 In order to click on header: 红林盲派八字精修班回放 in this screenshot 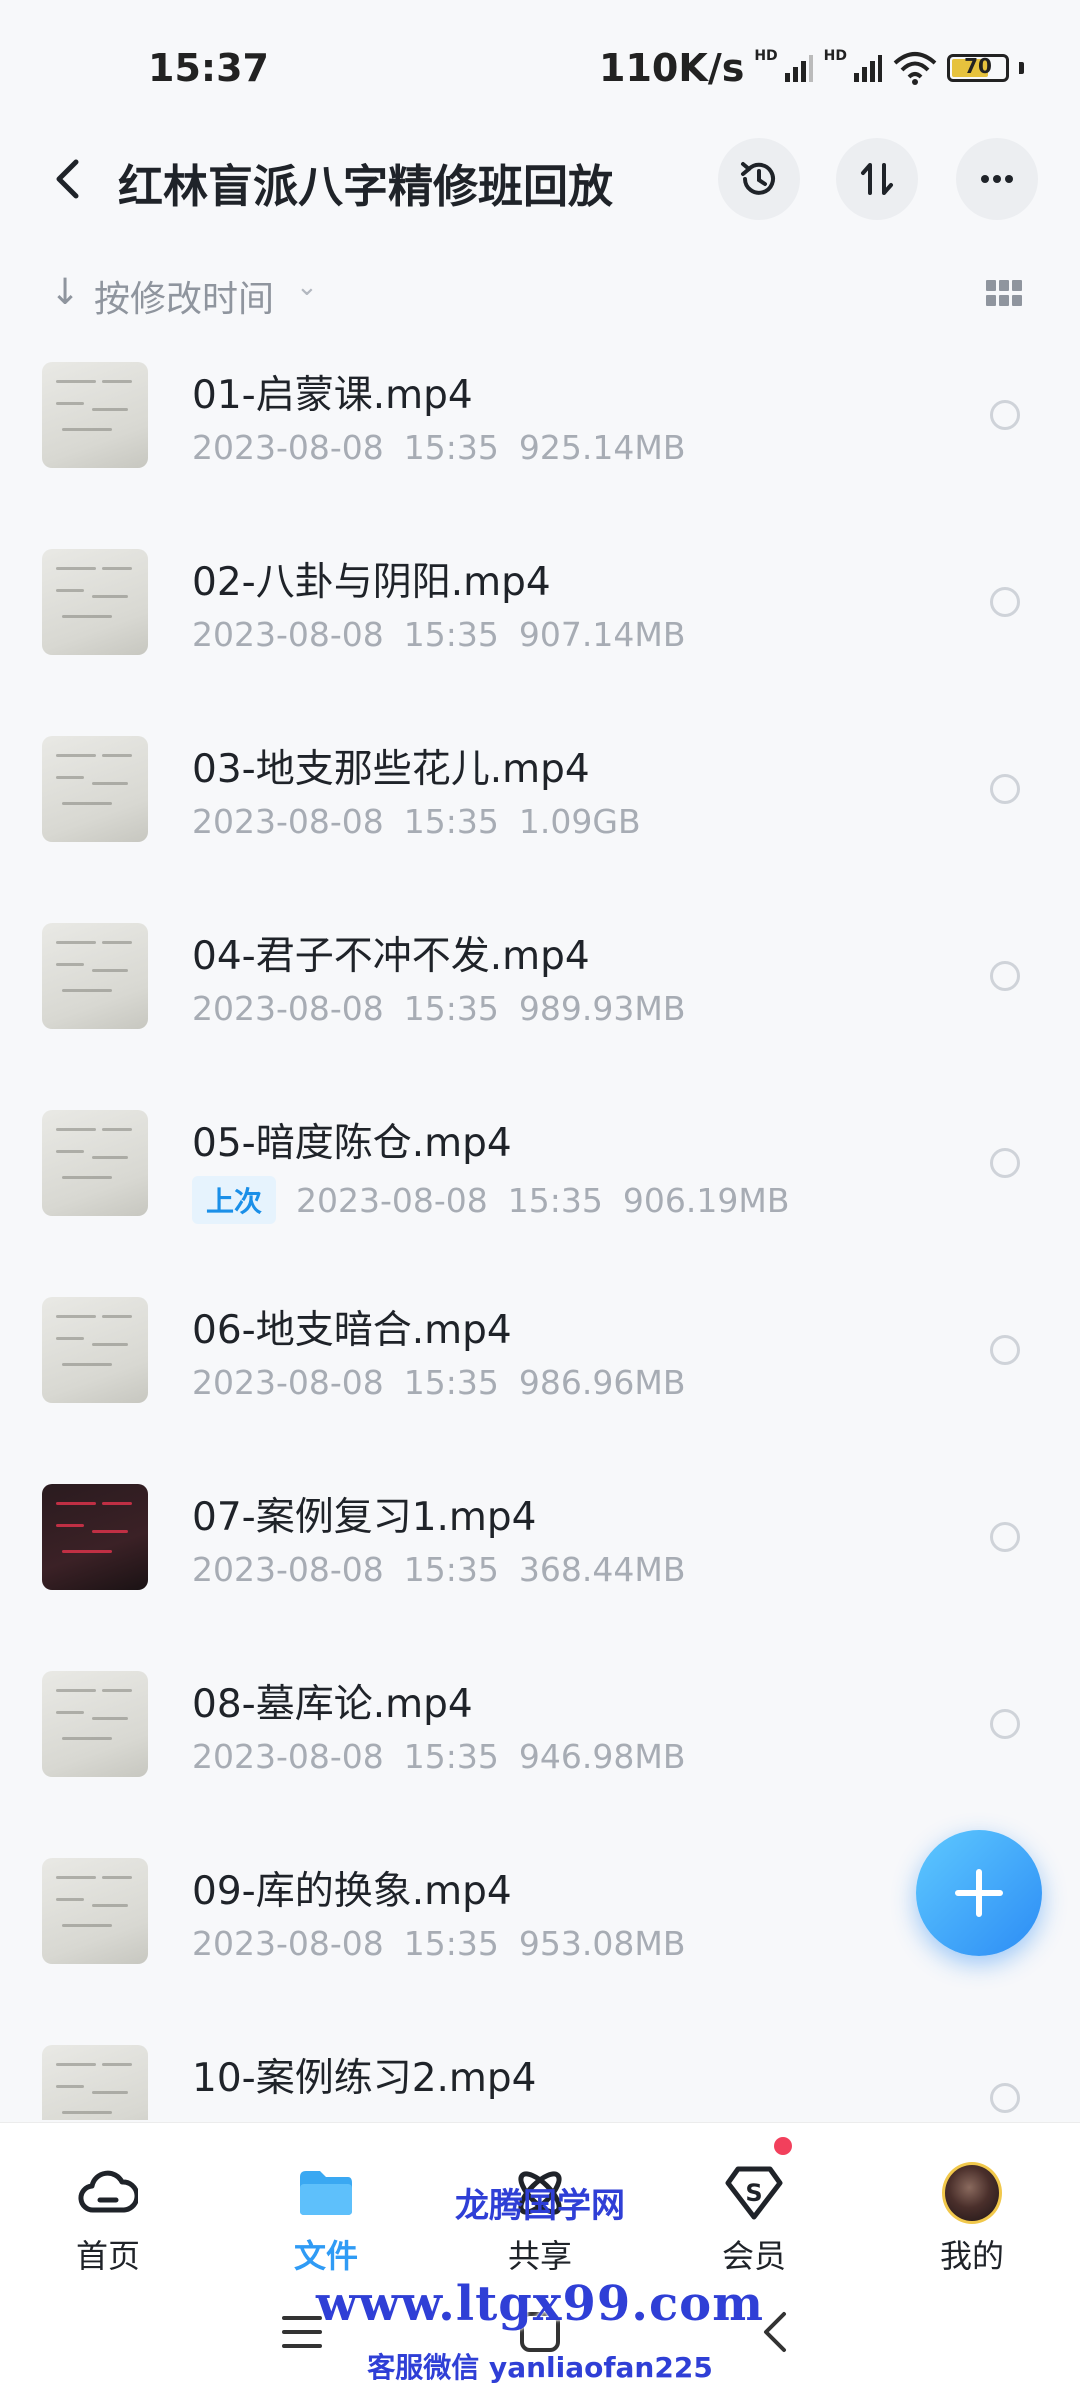, I will do `click(540, 180)`.